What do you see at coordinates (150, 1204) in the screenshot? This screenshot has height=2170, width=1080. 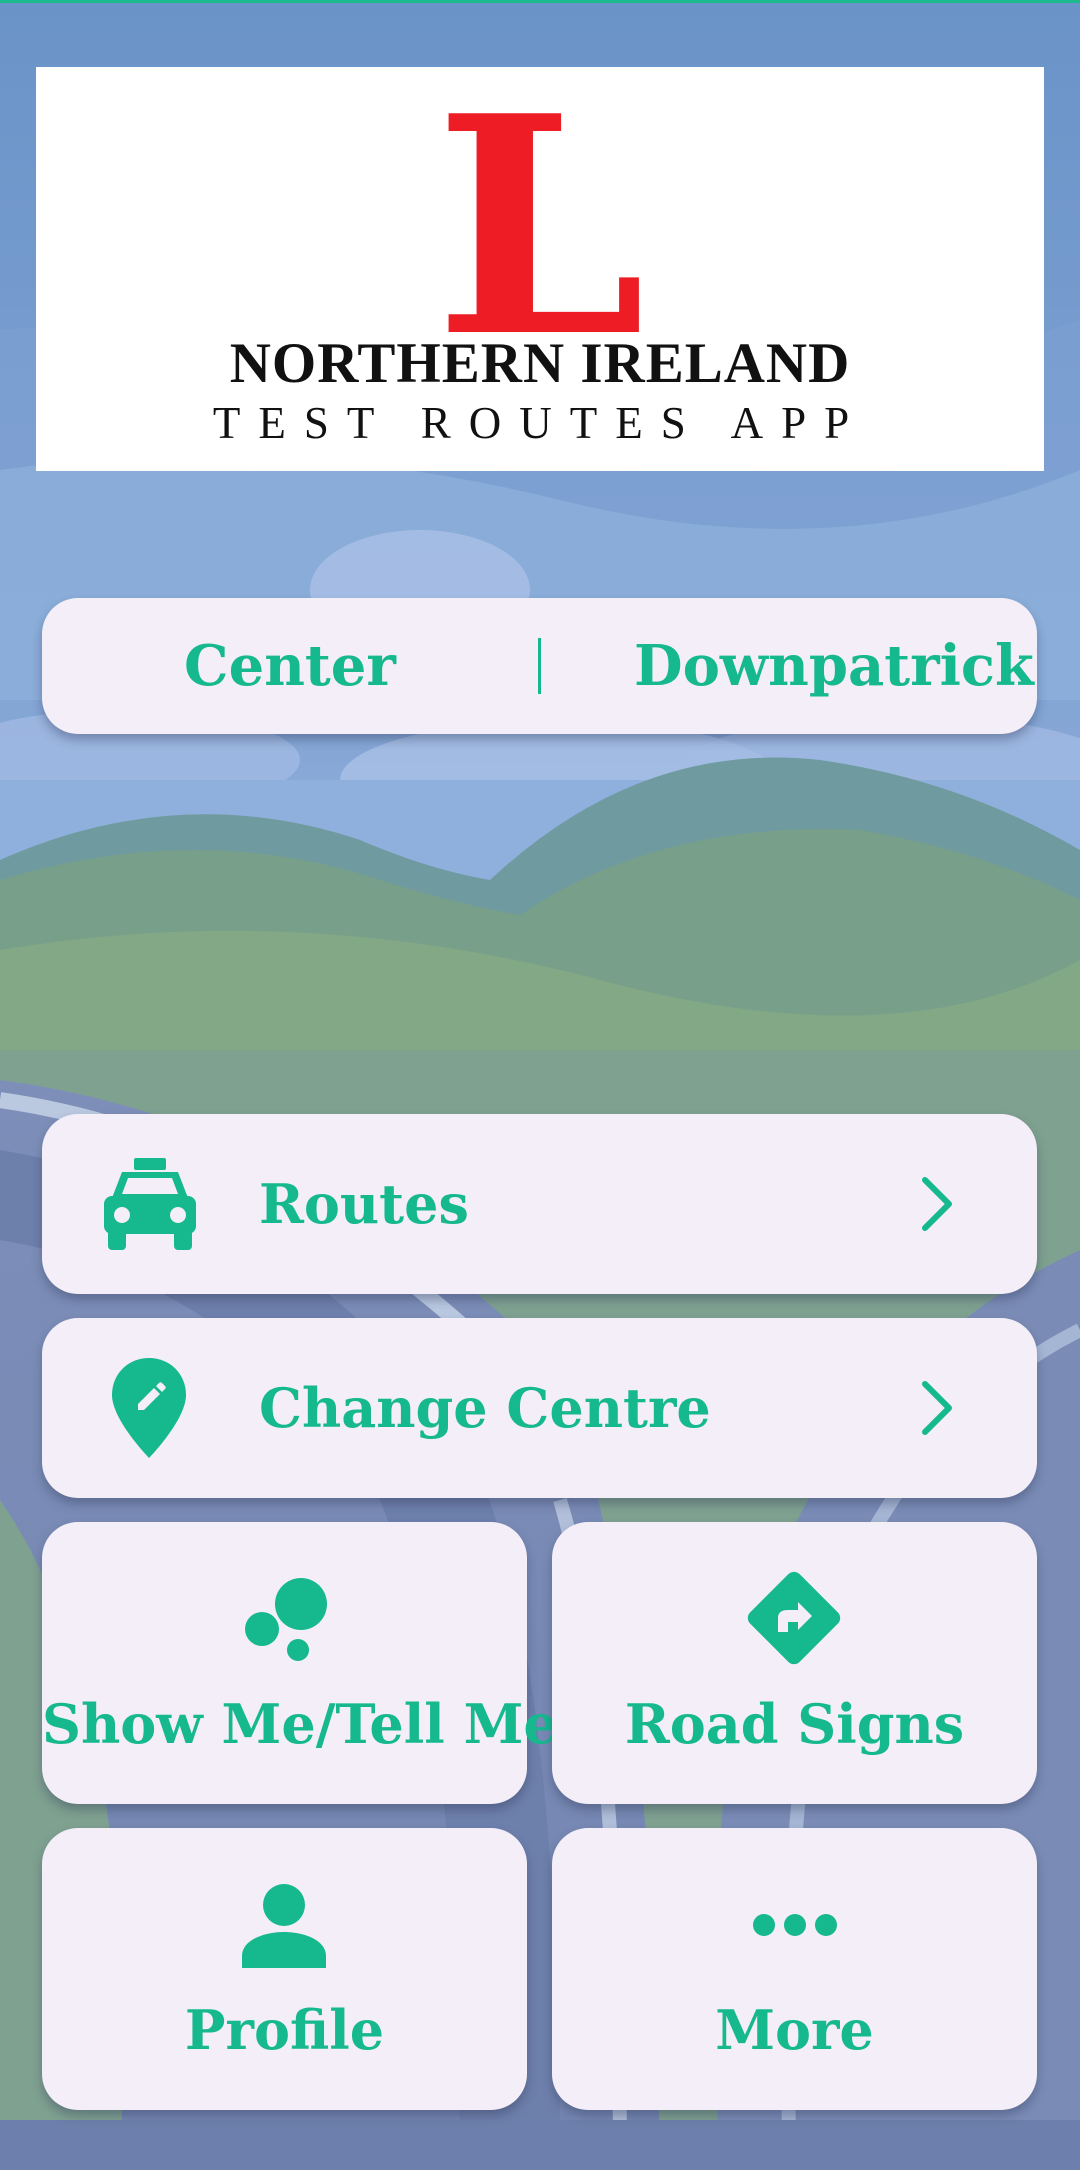 I see `car-icon` at bounding box center [150, 1204].